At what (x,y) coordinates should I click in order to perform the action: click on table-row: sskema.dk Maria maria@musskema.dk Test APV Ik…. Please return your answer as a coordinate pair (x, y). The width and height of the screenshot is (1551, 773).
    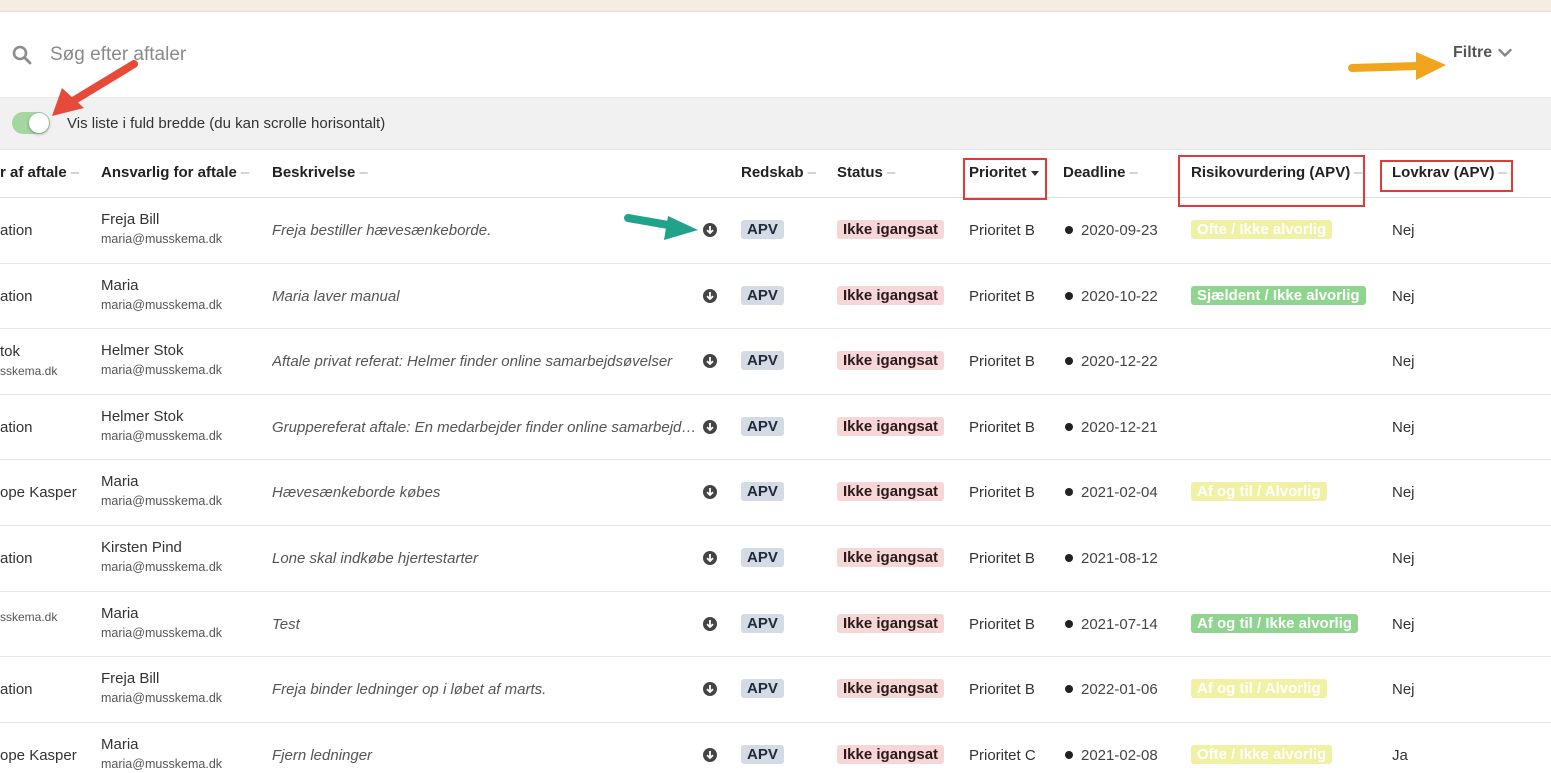
    Looking at the image, I should click on (775, 624).